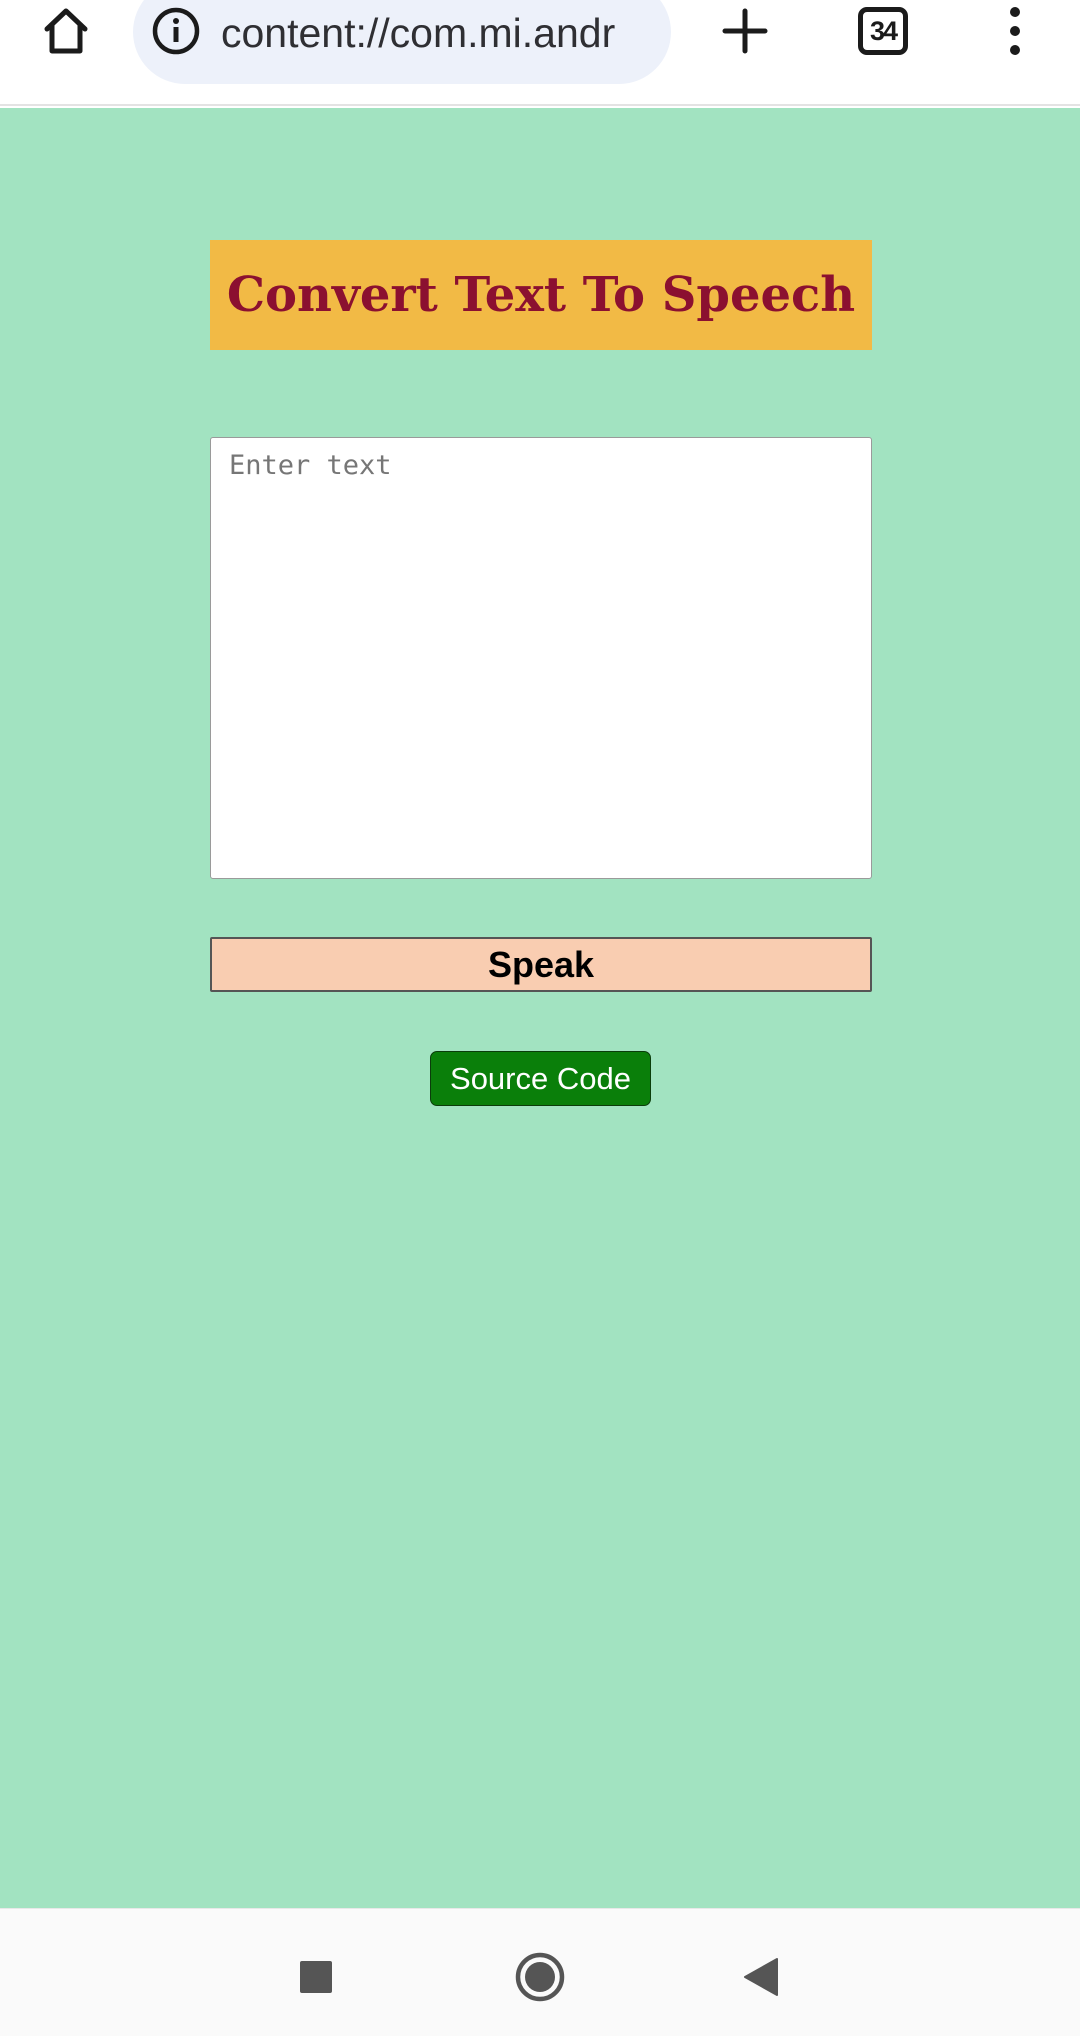 This screenshot has width=1080, height=2036. Describe the element at coordinates (540, 1078) in the screenshot. I see `source-code-button: Source Code` at that location.